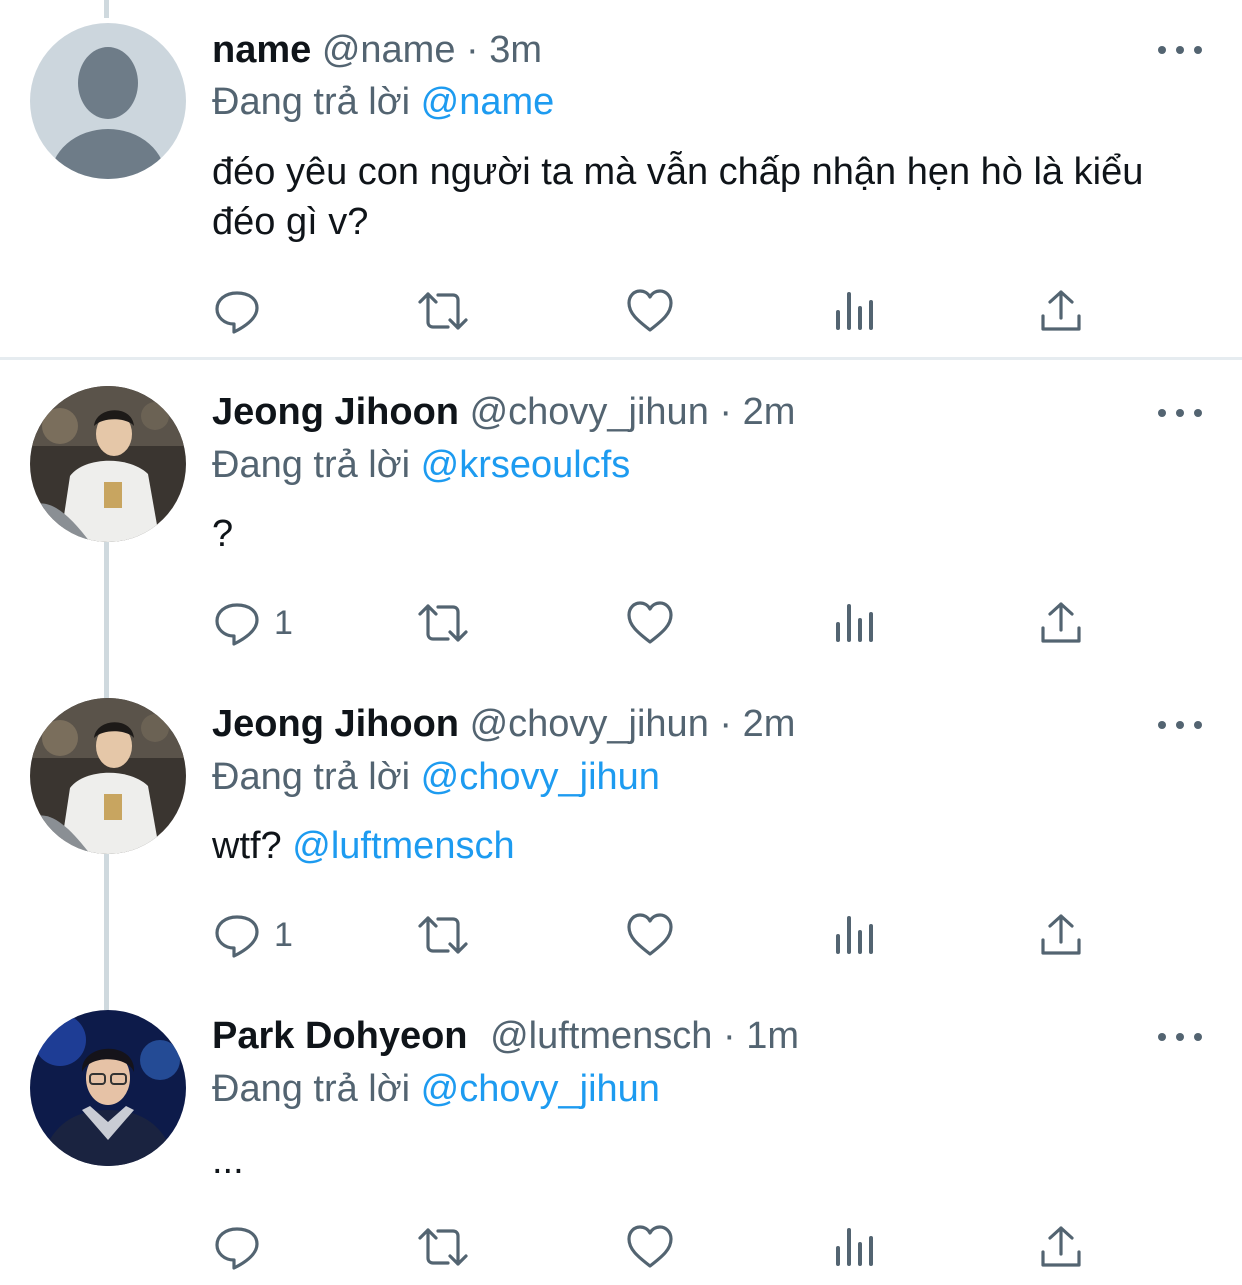 This screenshot has width=1242, height=1285. I want to click on author-name: Park Dohyeon, so click(340, 1036).